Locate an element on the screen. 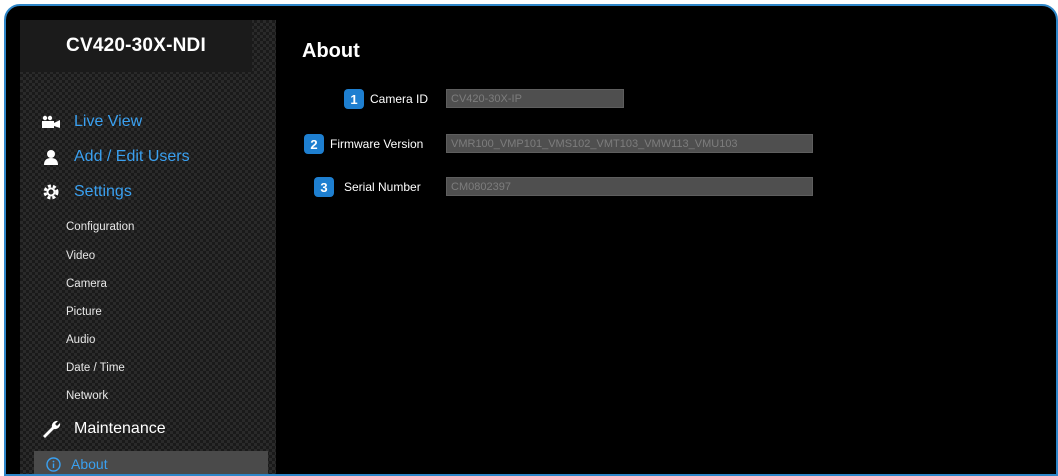 The height and width of the screenshot is (476, 1058). sidebar-item-label: Add / Edit Users is located at coordinates (132, 156).